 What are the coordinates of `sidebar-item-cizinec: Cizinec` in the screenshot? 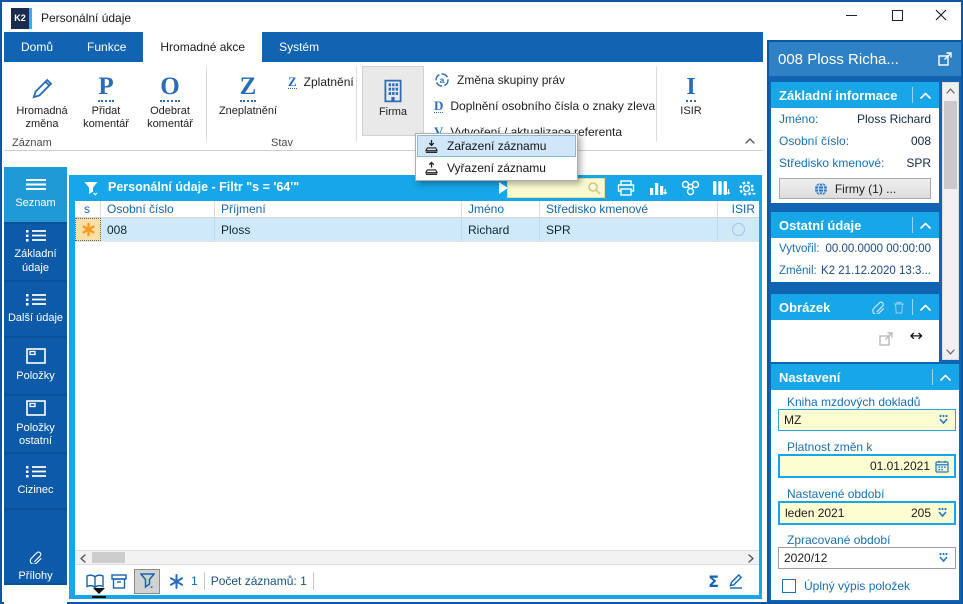 It's located at (35, 482).